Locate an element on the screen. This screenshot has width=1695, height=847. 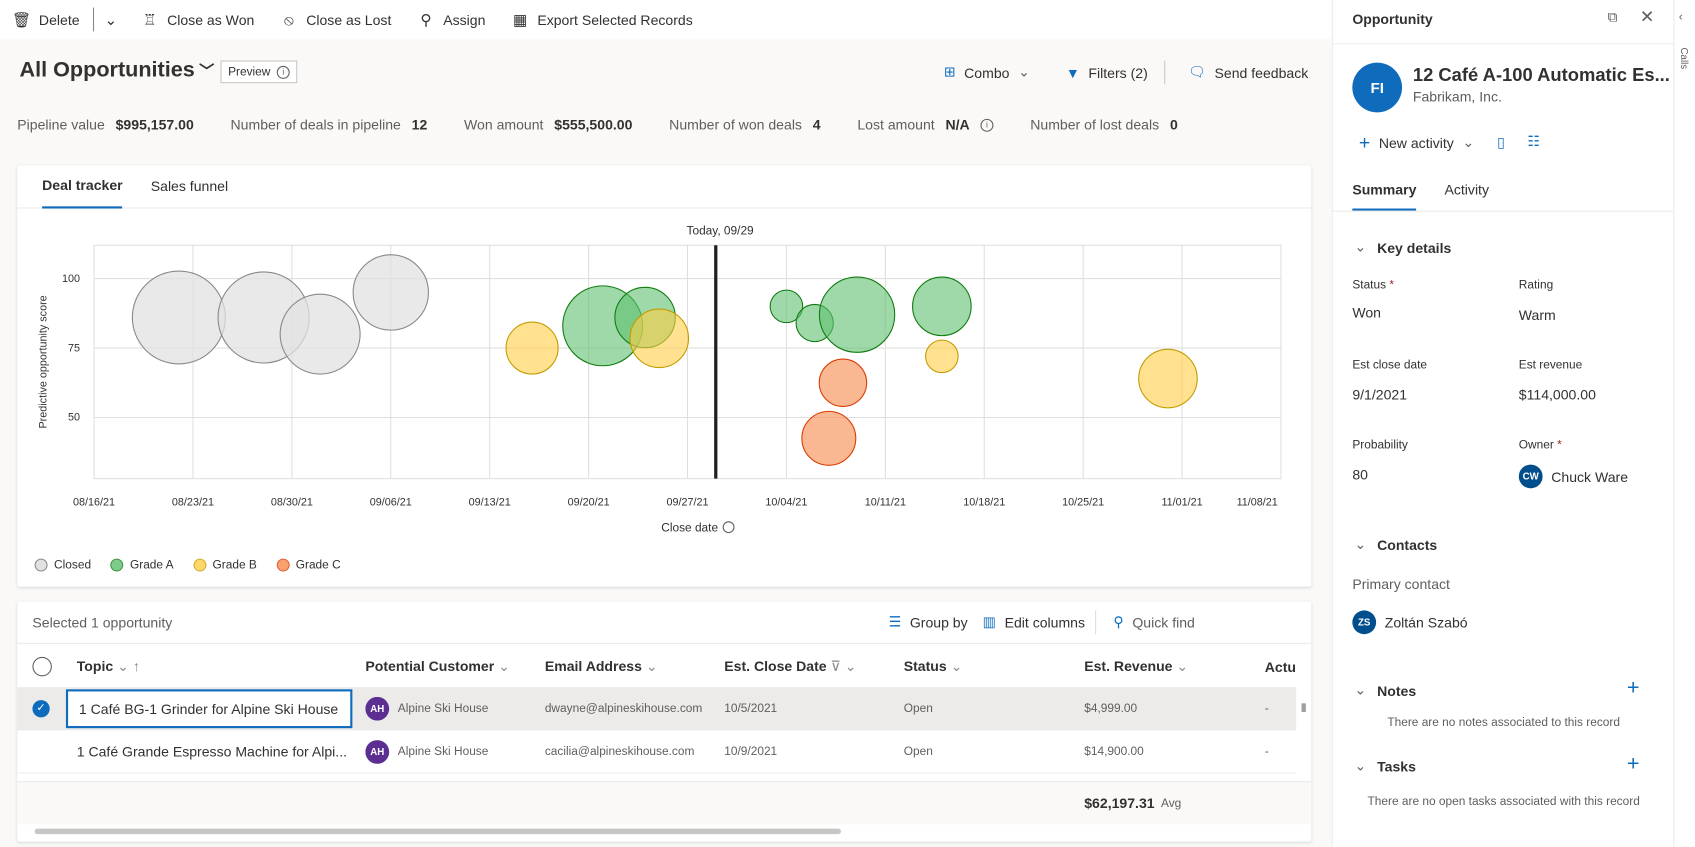
vertical-scrollbar is located at coordinates (1303, 730).